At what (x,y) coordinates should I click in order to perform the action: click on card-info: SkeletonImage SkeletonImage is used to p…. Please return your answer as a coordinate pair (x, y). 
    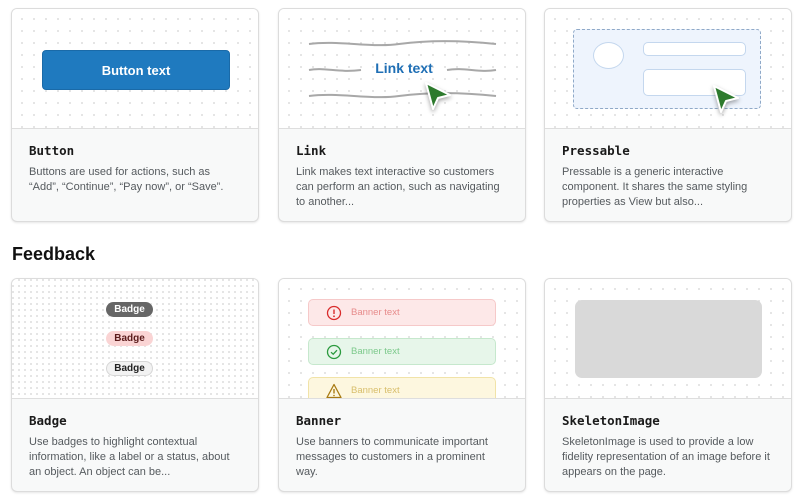
    Looking at the image, I should click on (668, 445).